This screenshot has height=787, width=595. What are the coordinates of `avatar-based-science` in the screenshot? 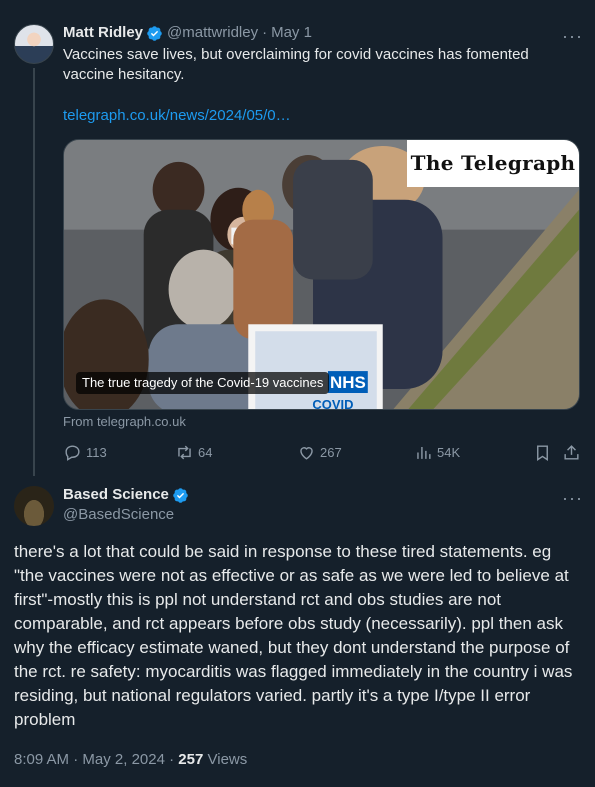 It's located at (34, 506).